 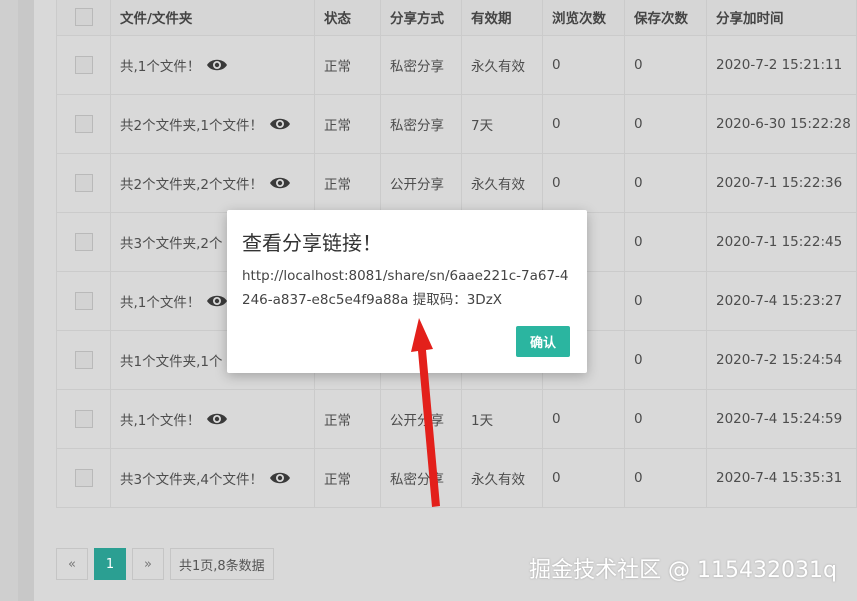 I want to click on file-summary: 共1个文件夹,1个, so click(x=171, y=361).